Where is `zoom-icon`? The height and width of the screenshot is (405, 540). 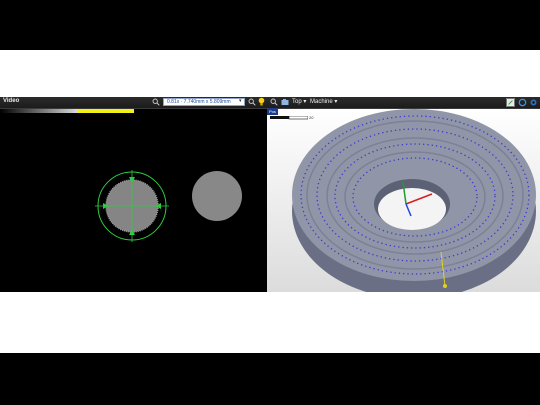
zoom-icon is located at coordinates (252, 102).